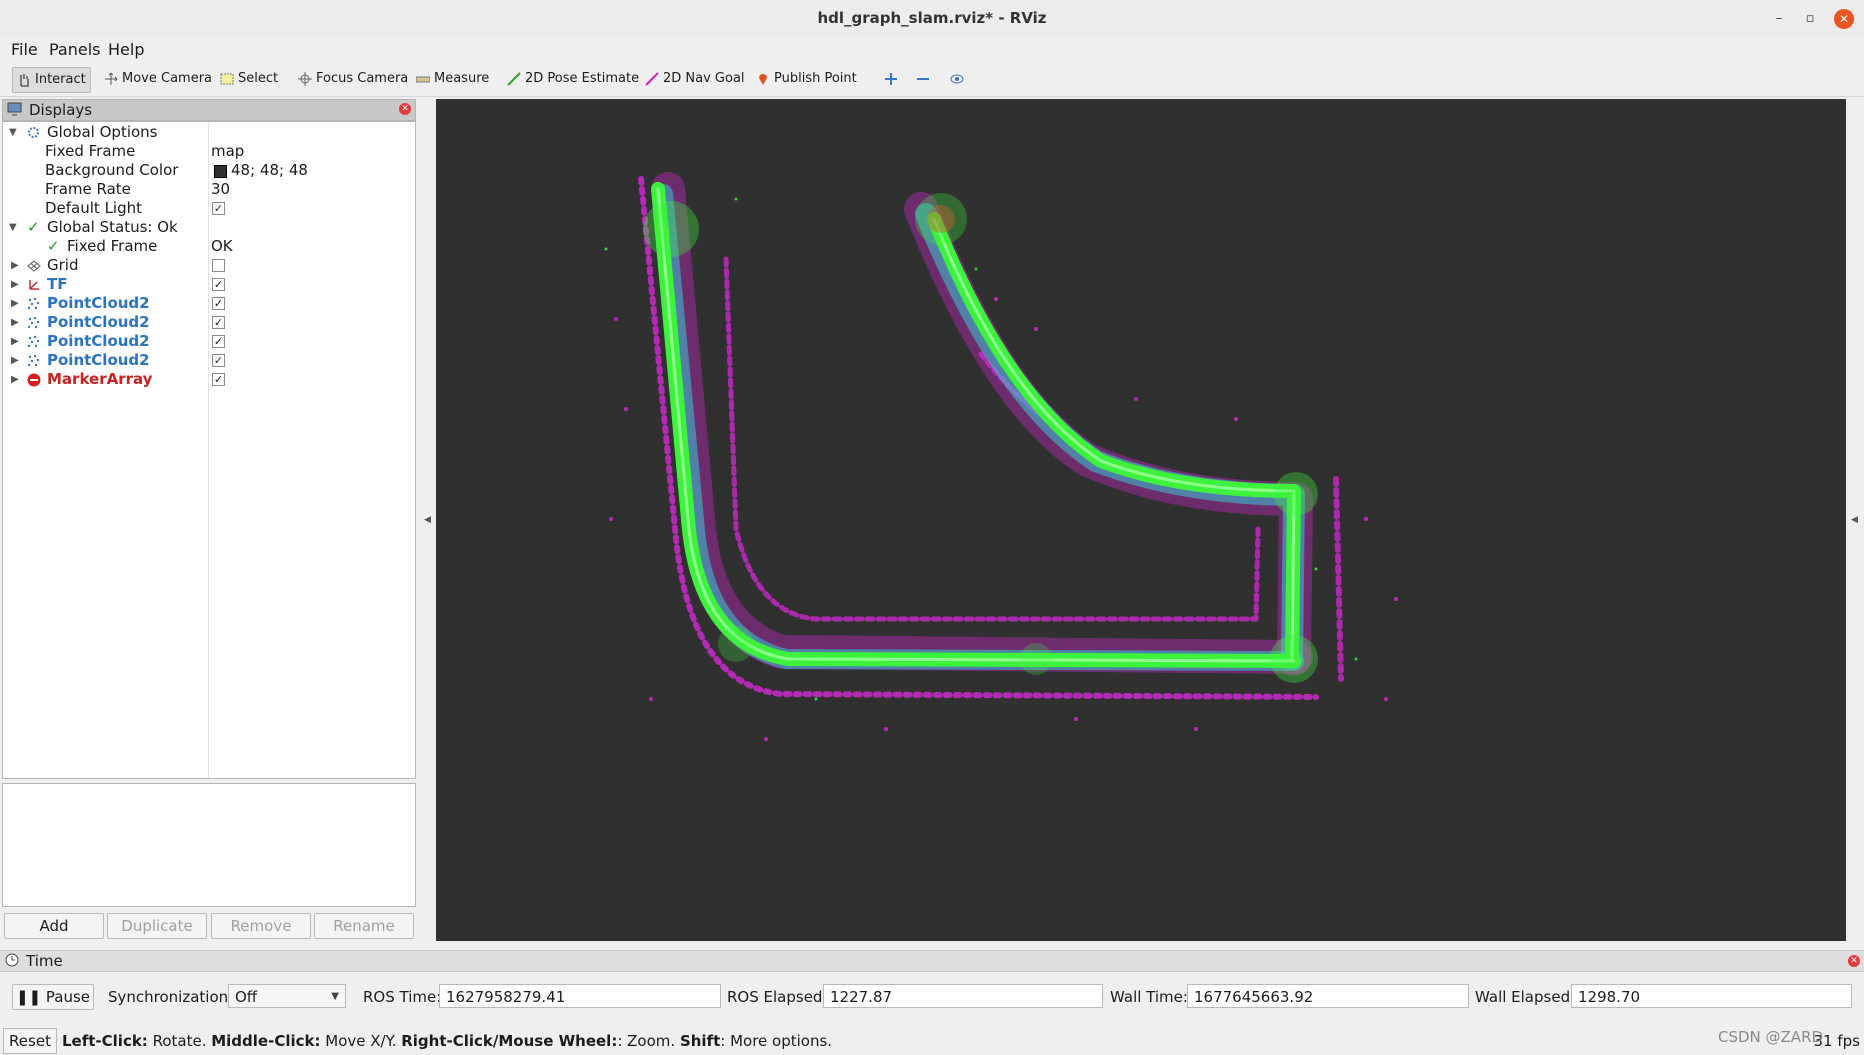 This screenshot has height=1055, width=1864. What do you see at coordinates (932, 19) in the screenshot?
I see `title-bar: hdl_graph_slam.rviz* - RViz – ▫ ✕` at bounding box center [932, 19].